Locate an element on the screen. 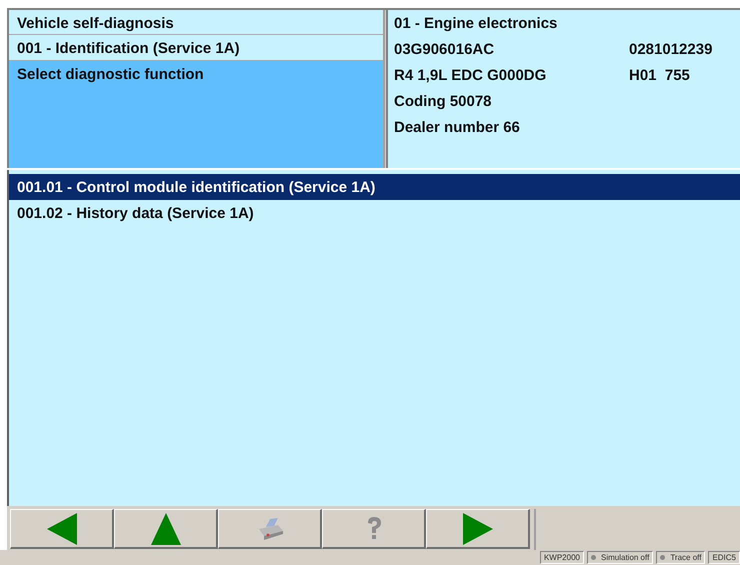  status-label: EDIC5 is located at coordinates (724, 558).